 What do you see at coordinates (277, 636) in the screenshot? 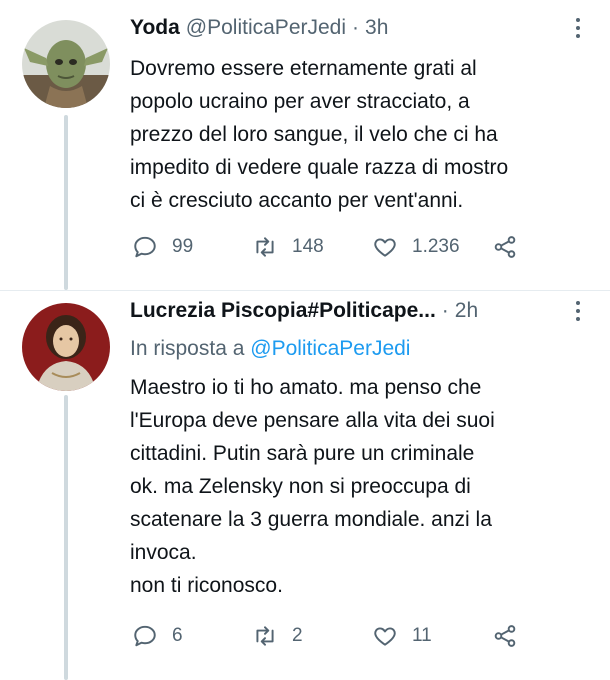
I see `retweet-button: 2` at bounding box center [277, 636].